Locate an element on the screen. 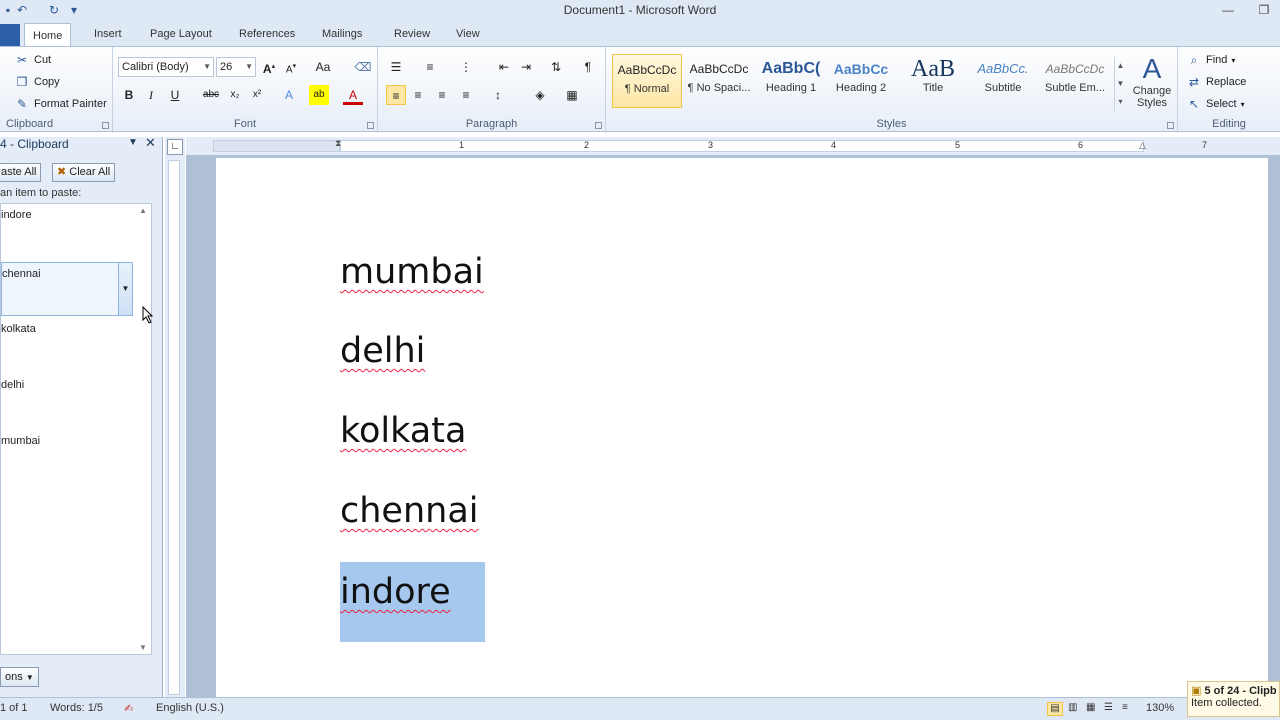 The height and width of the screenshot is (720, 1280). full-screen-reading-icon: ▥ is located at coordinates (1072, 707).